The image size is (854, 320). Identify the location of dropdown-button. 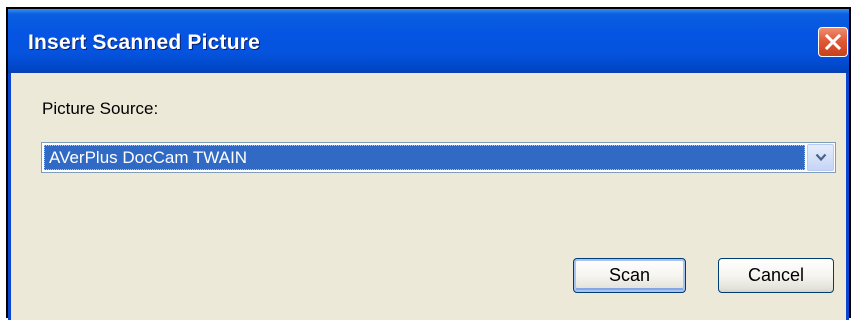
(820, 157).